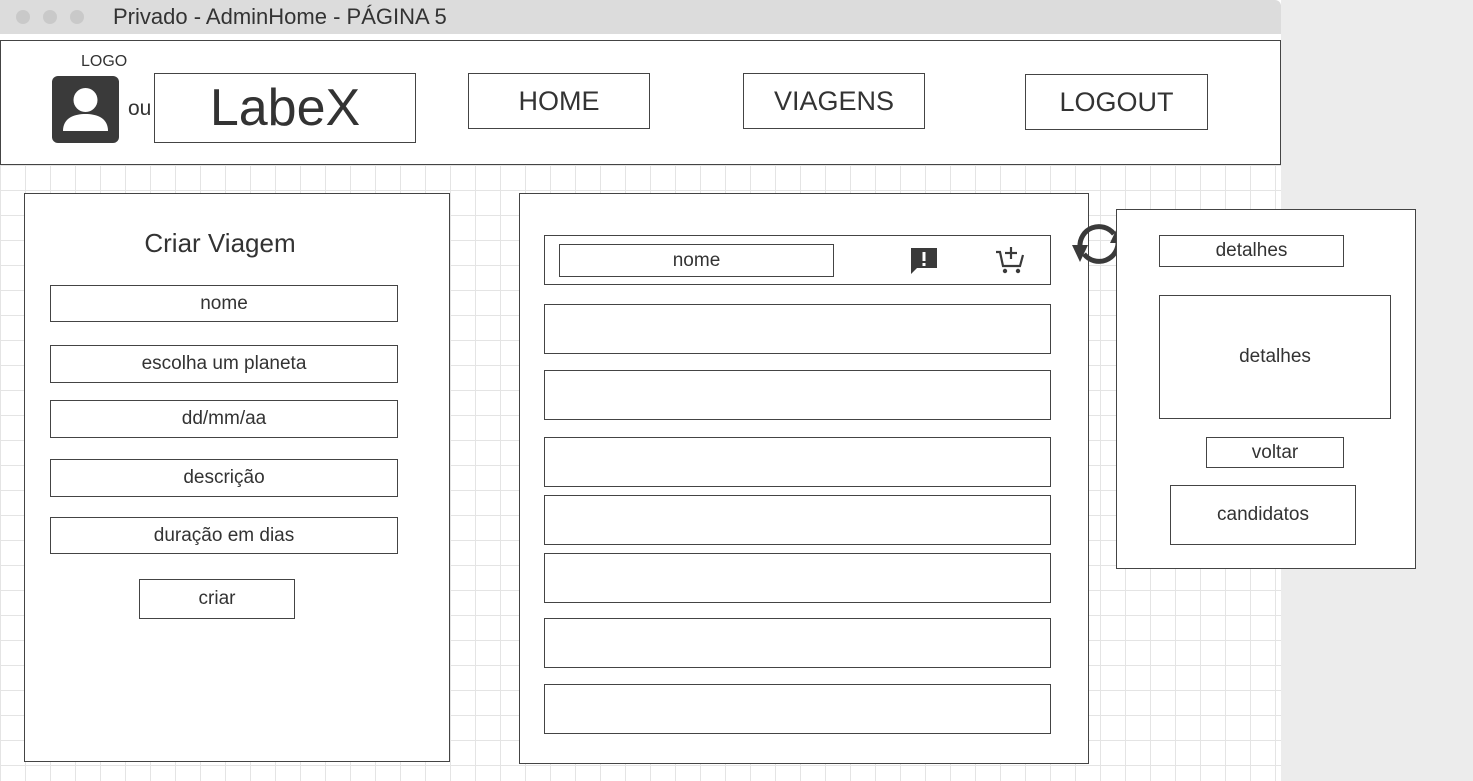 Image resolution: width=1473 pixels, height=781 pixels. What do you see at coordinates (1275, 357) in the screenshot?
I see `details-body: detalhes` at bounding box center [1275, 357].